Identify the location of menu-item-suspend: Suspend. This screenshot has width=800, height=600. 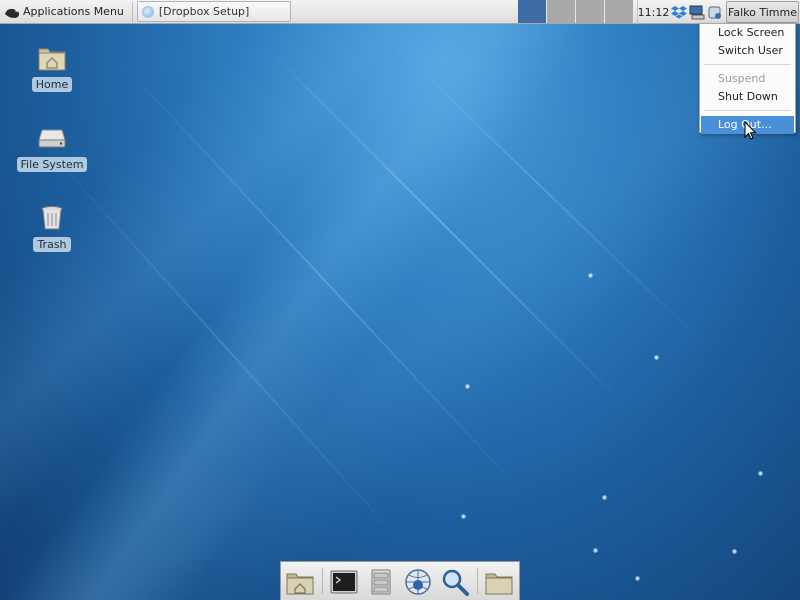
(742, 78).